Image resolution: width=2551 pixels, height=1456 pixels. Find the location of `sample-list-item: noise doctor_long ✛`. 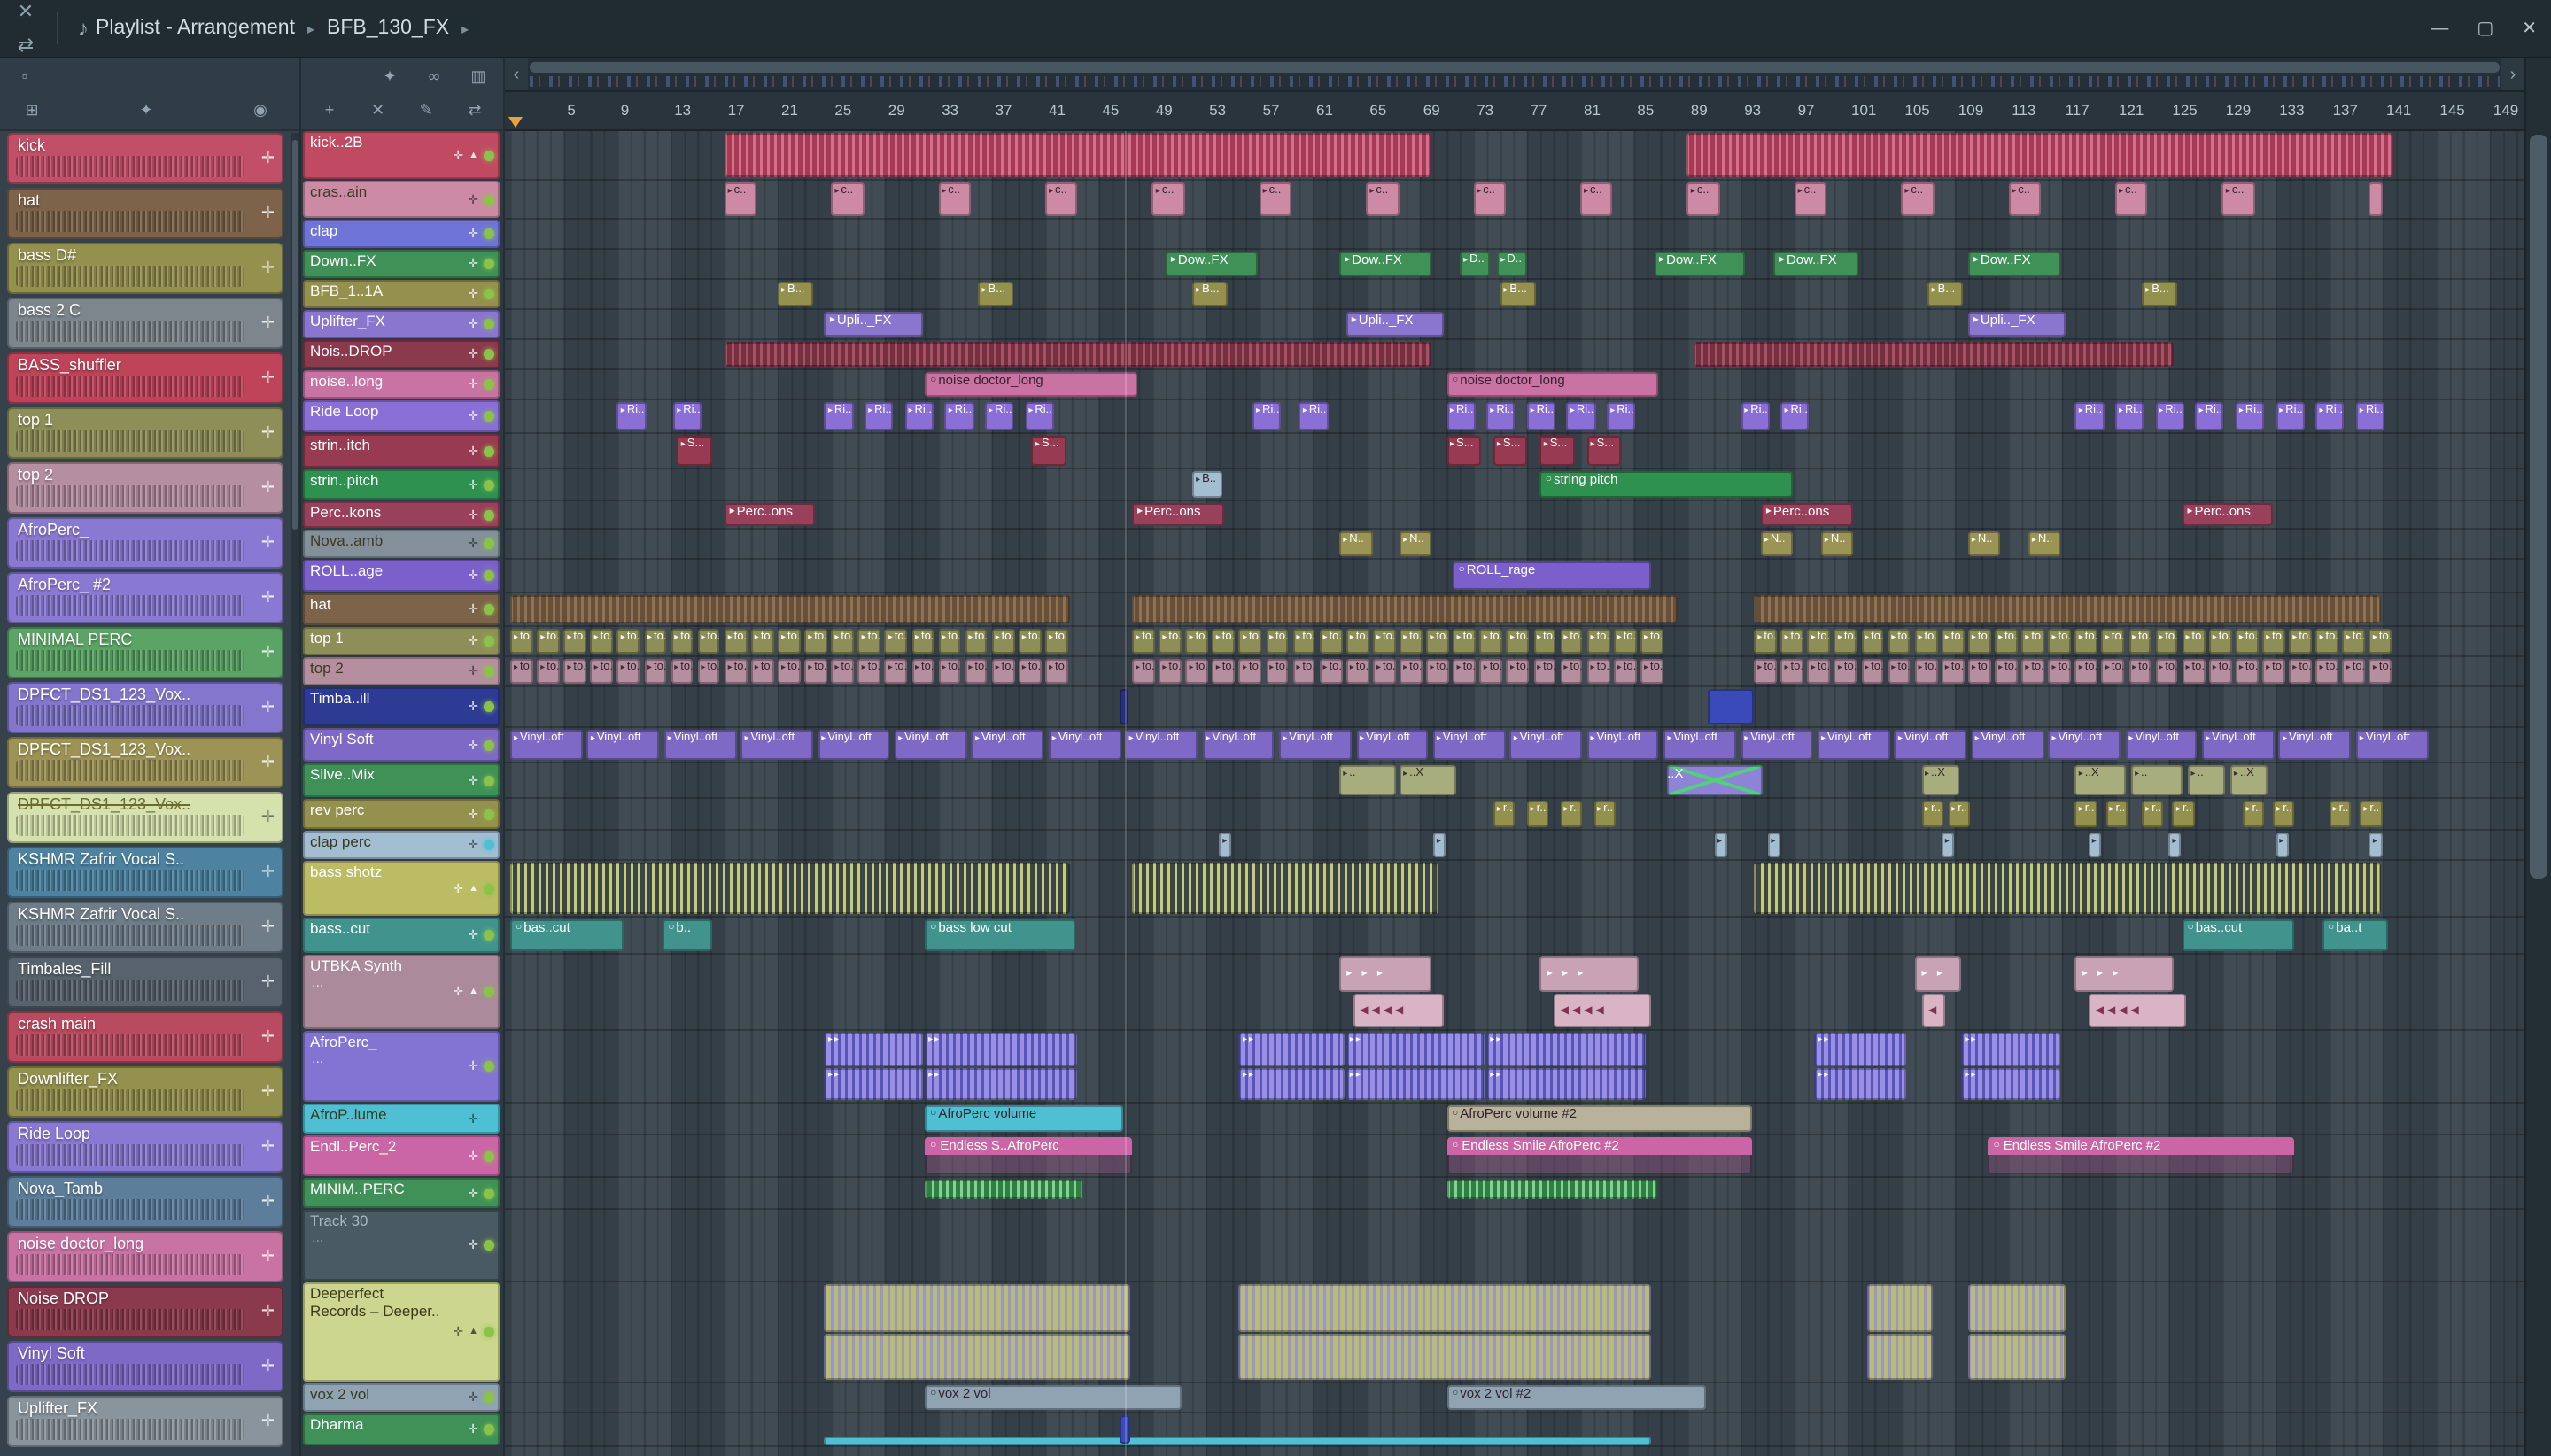

sample-list-item: noise doctor_long ✛ is located at coordinates (145, 1256).